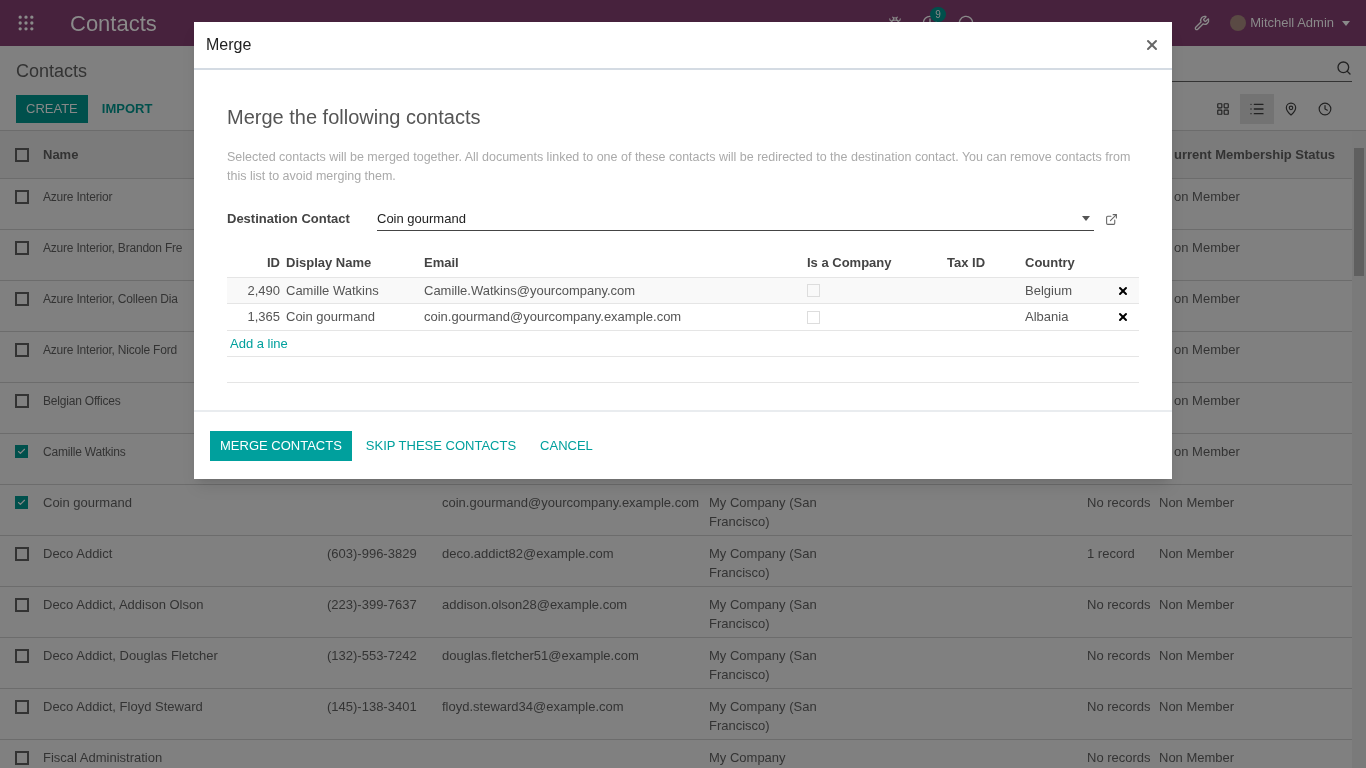 This screenshot has width=1366, height=768. I want to click on table-cell: (145)-138-3401, so click(372, 706).